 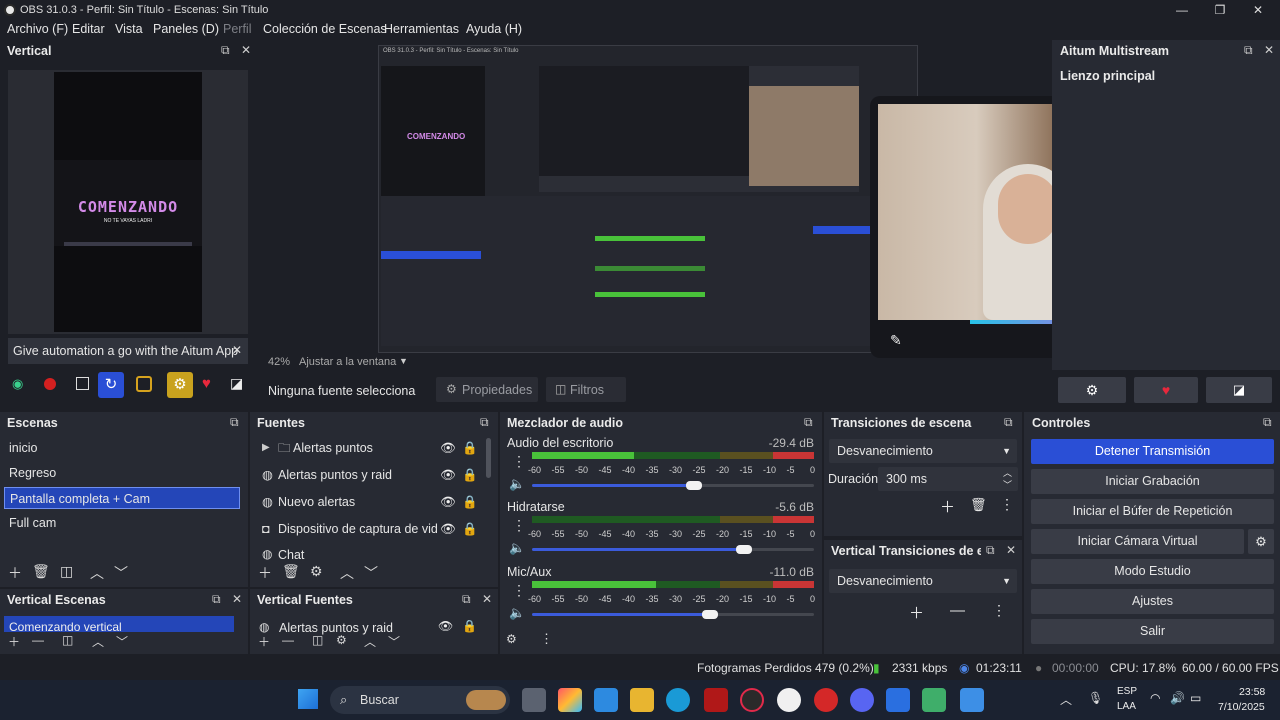 I want to click on add-transition-icon: ＋, so click(x=947, y=506).